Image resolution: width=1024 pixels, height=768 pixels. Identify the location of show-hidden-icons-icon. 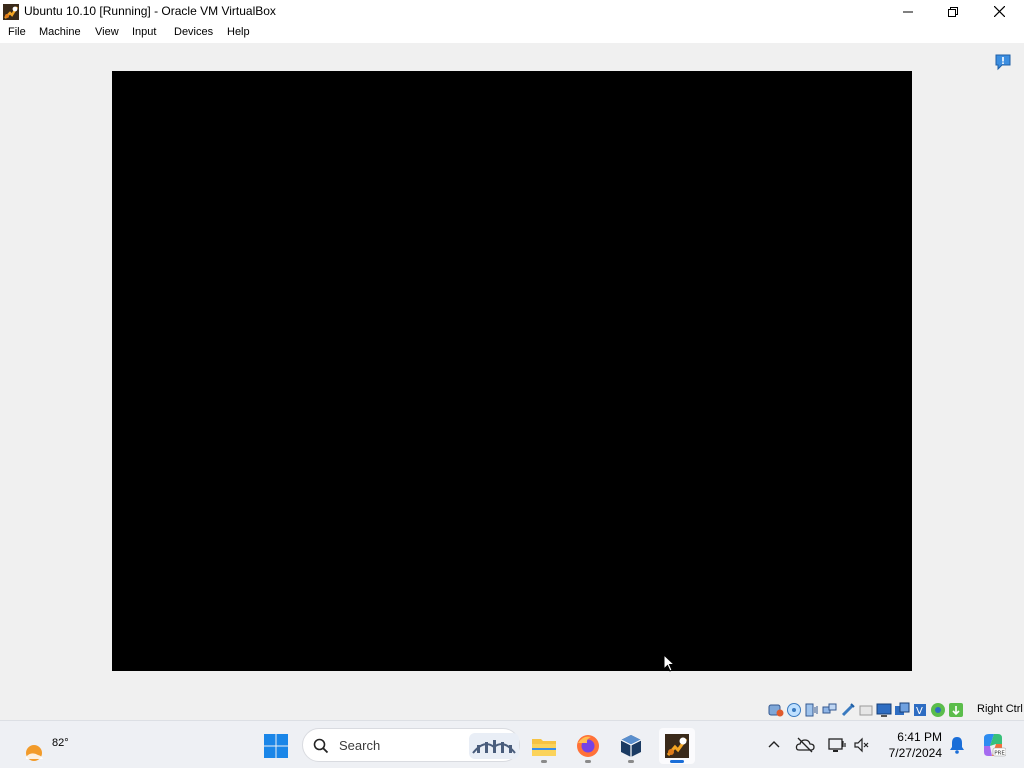
(774, 745).